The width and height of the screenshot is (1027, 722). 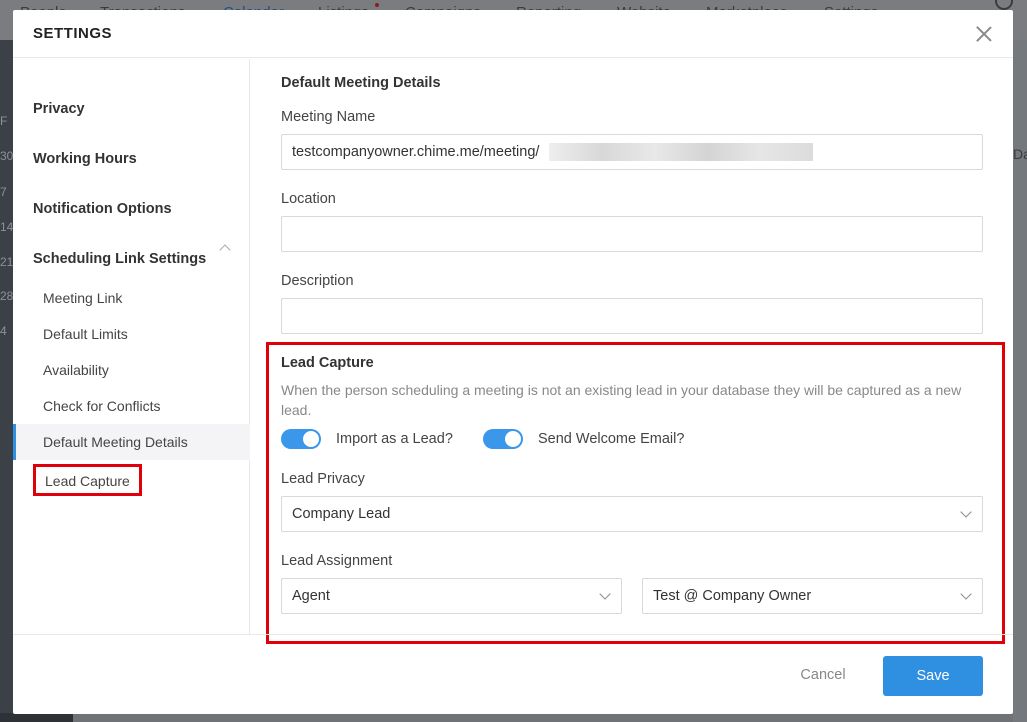 I want to click on sidebar-item-scheduling-link-settings: Scheduling Link Settings, so click(x=119, y=259).